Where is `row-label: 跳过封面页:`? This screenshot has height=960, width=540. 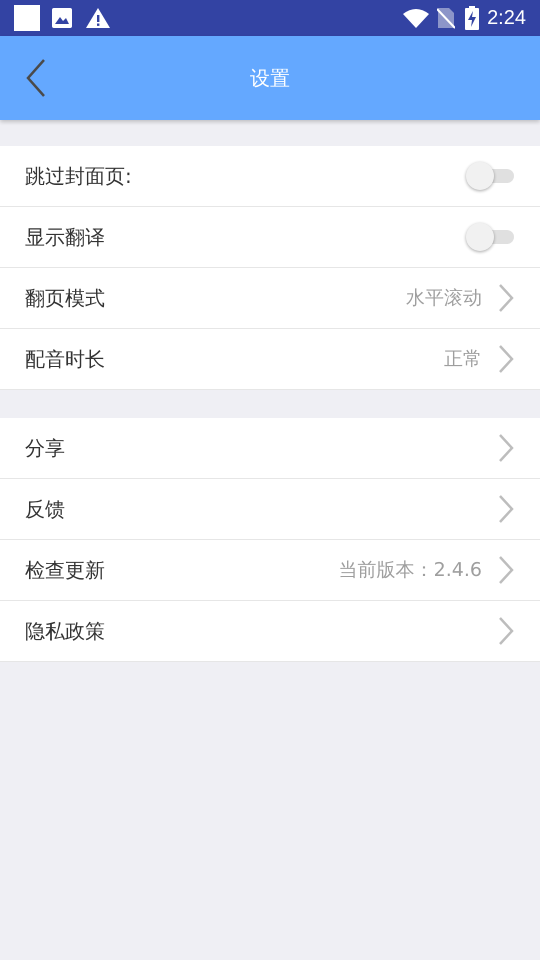 row-label: 跳过封面页: is located at coordinates (79, 176).